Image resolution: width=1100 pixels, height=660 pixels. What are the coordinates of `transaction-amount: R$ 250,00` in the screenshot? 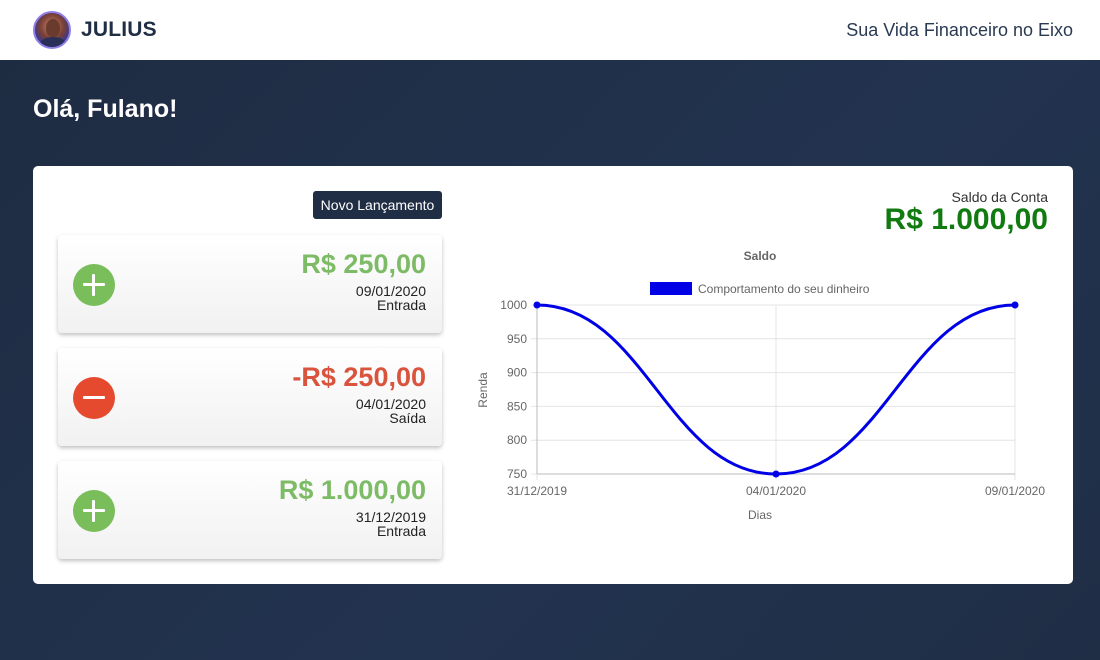 It's located at (363, 264).